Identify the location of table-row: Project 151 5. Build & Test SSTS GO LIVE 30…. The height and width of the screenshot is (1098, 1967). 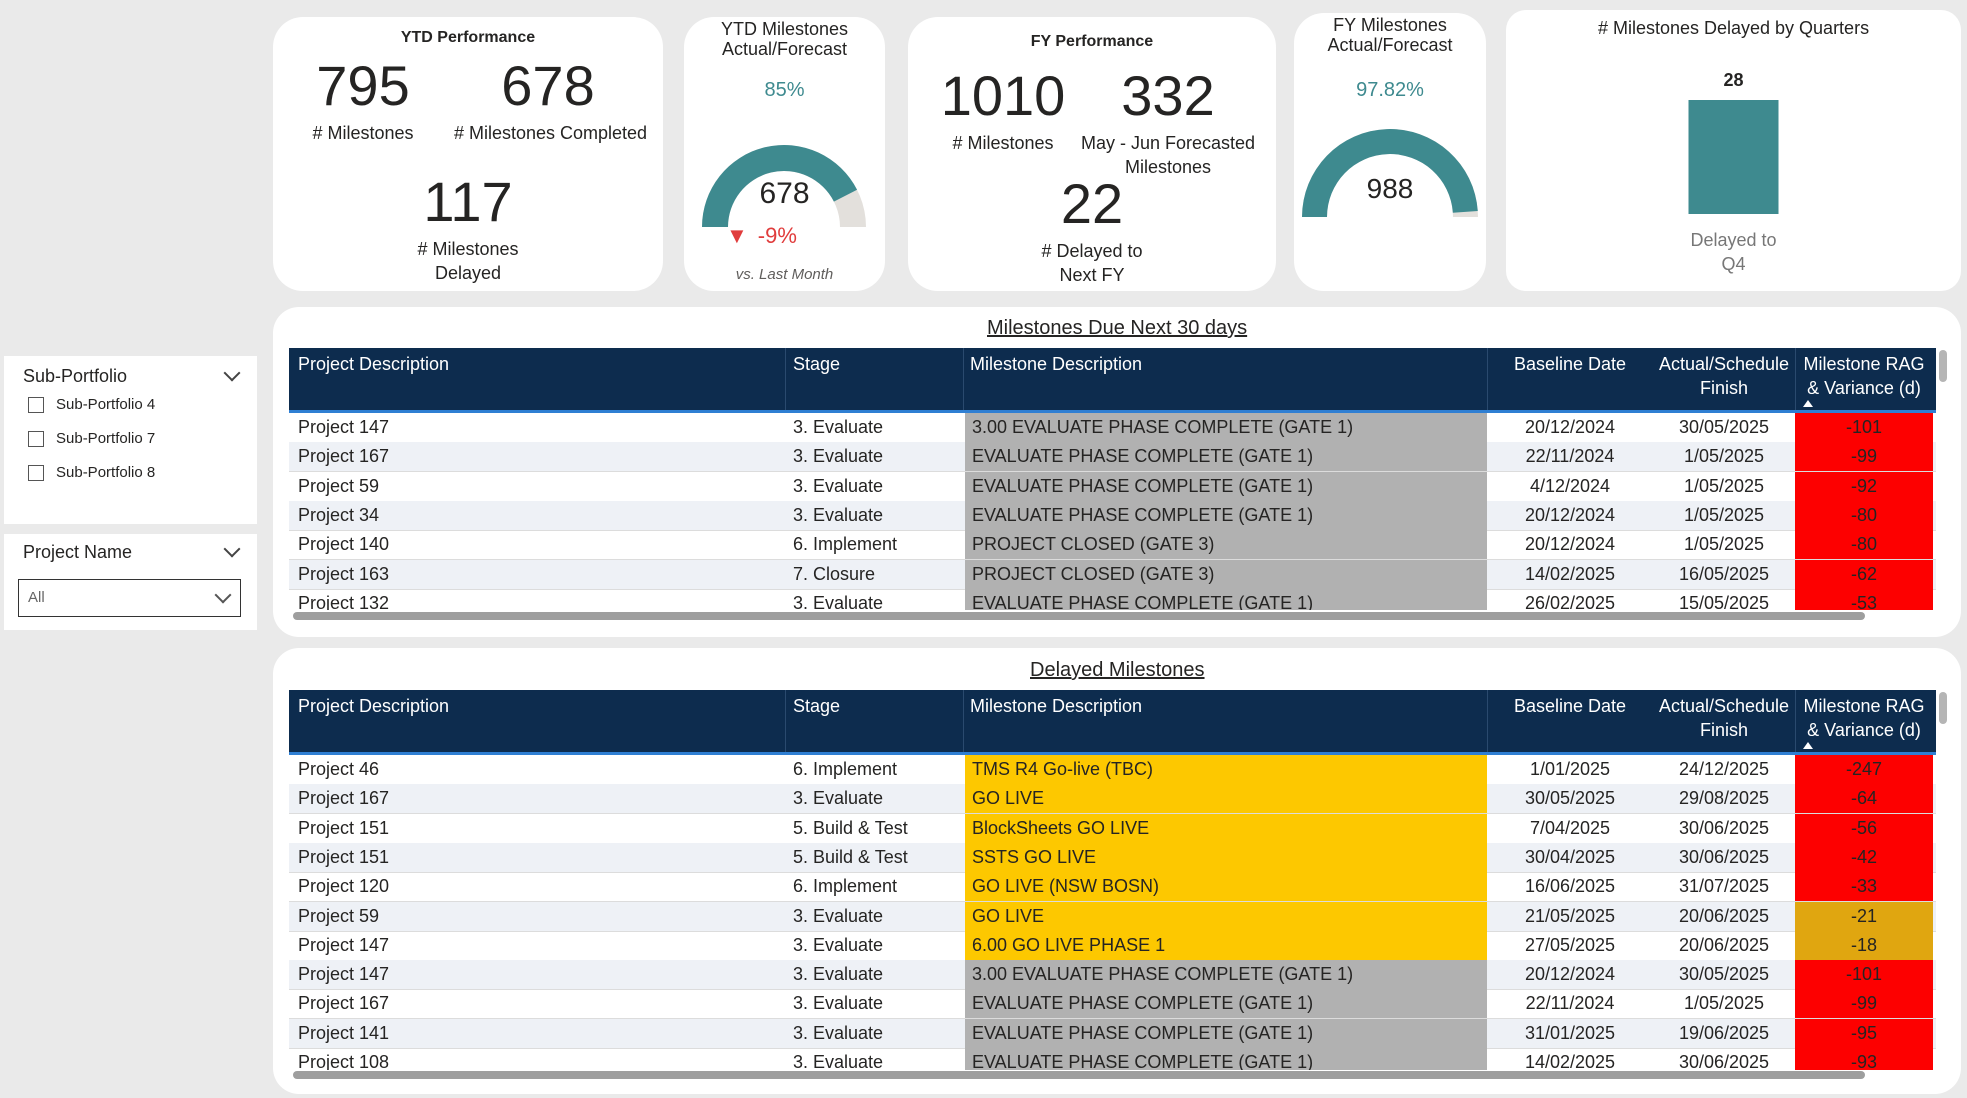
(1112, 857).